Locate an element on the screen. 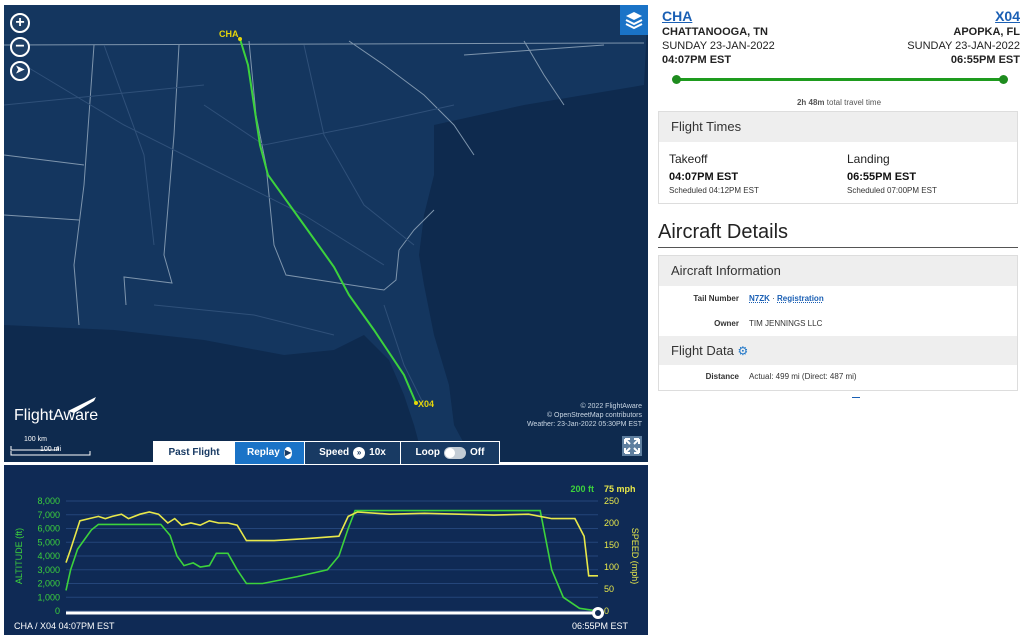  takeoff-label: Takeoff is located at coordinates (688, 159).